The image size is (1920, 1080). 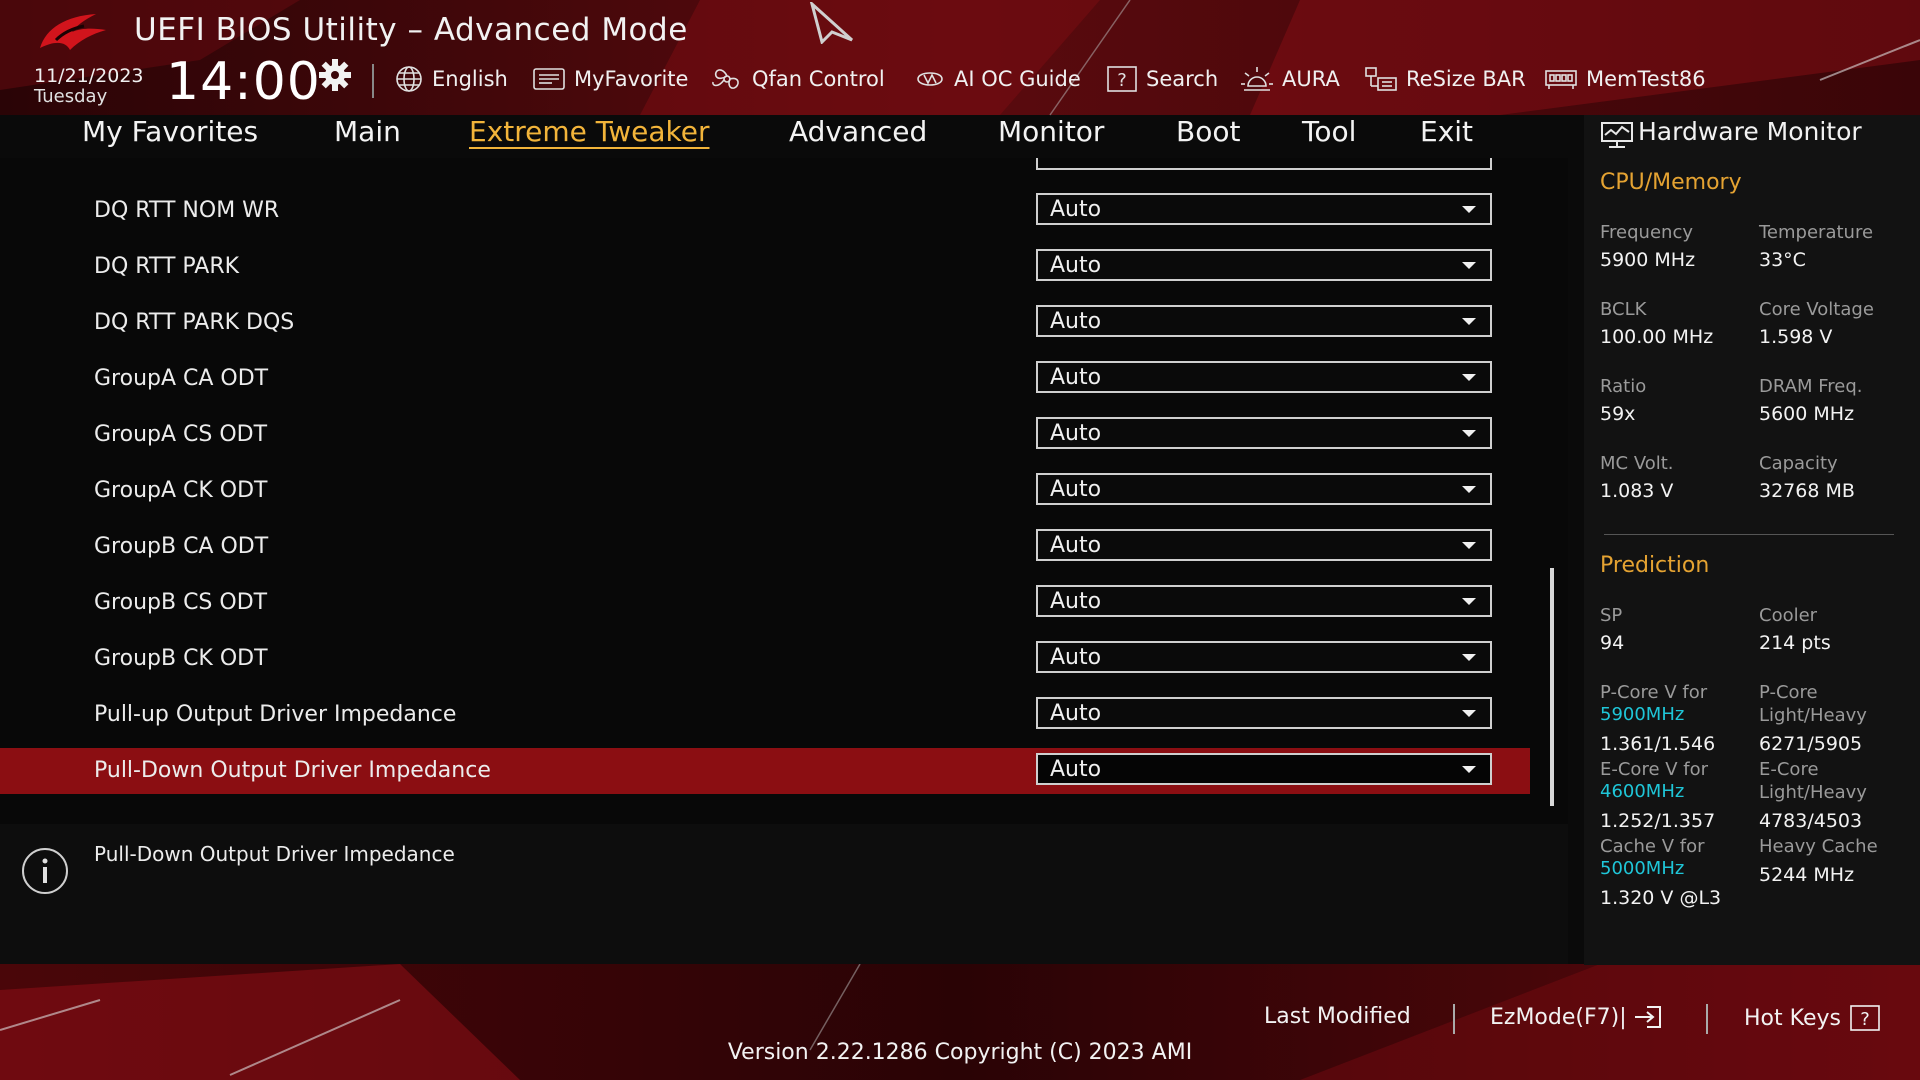 What do you see at coordinates (1576, 1017) in the screenshot?
I see `ezmode-button: EzMode(F7)|` at bounding box center [1576, 1017].